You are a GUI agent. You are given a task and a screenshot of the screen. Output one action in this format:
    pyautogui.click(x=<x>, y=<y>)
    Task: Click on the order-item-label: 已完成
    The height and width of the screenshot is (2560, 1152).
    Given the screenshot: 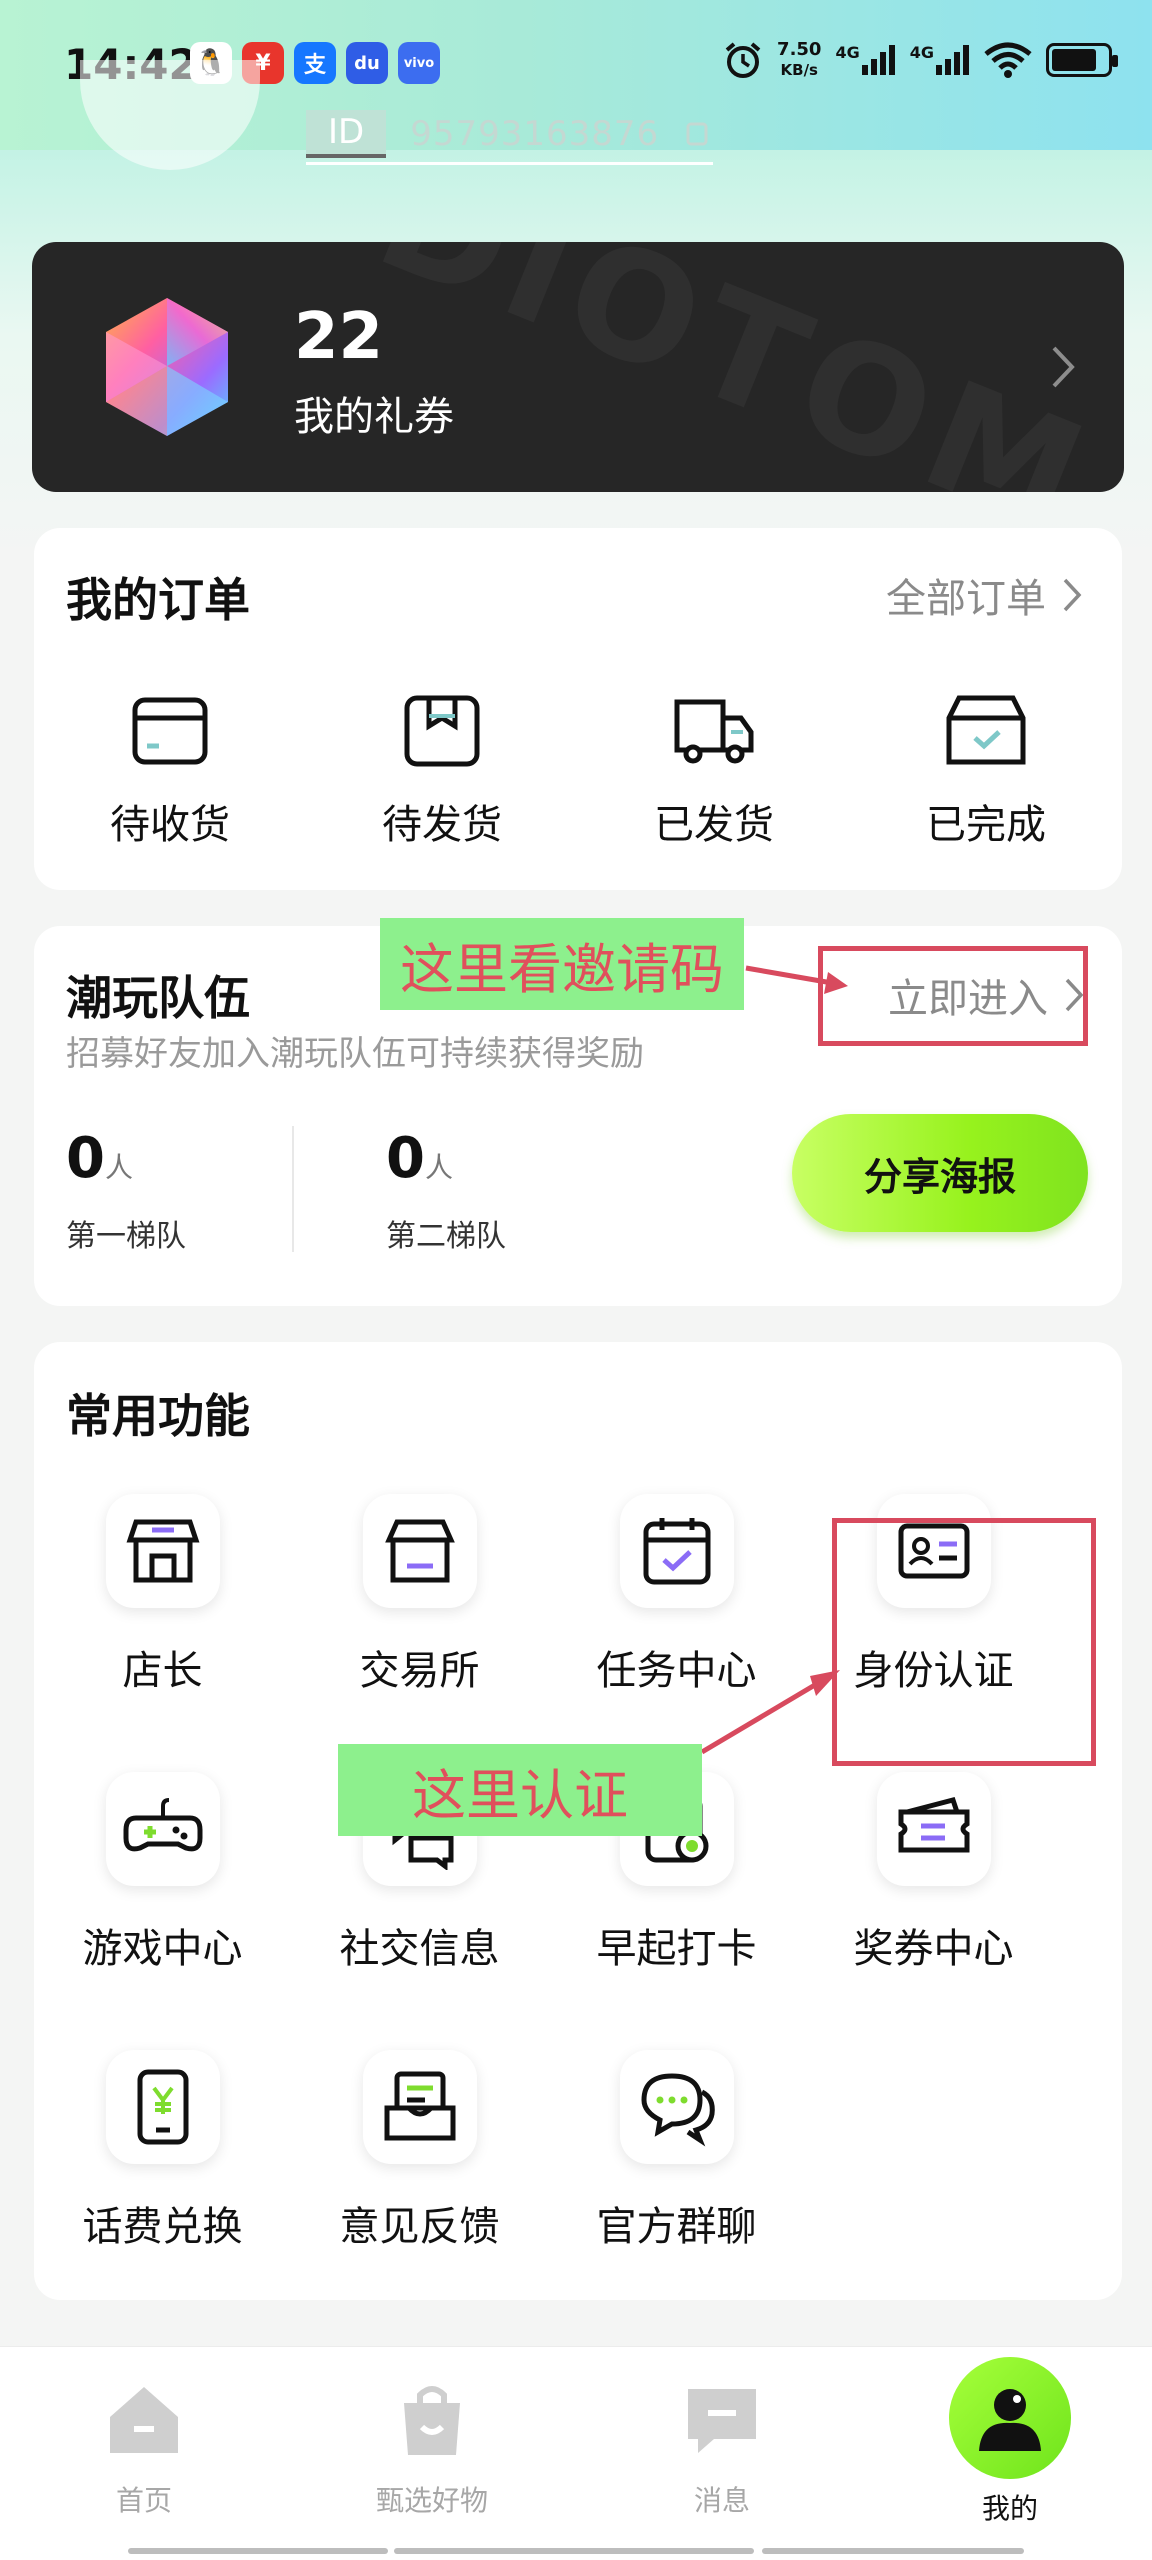 What is the action you would take?
    pyautogui.click(x=986, y=825)
    